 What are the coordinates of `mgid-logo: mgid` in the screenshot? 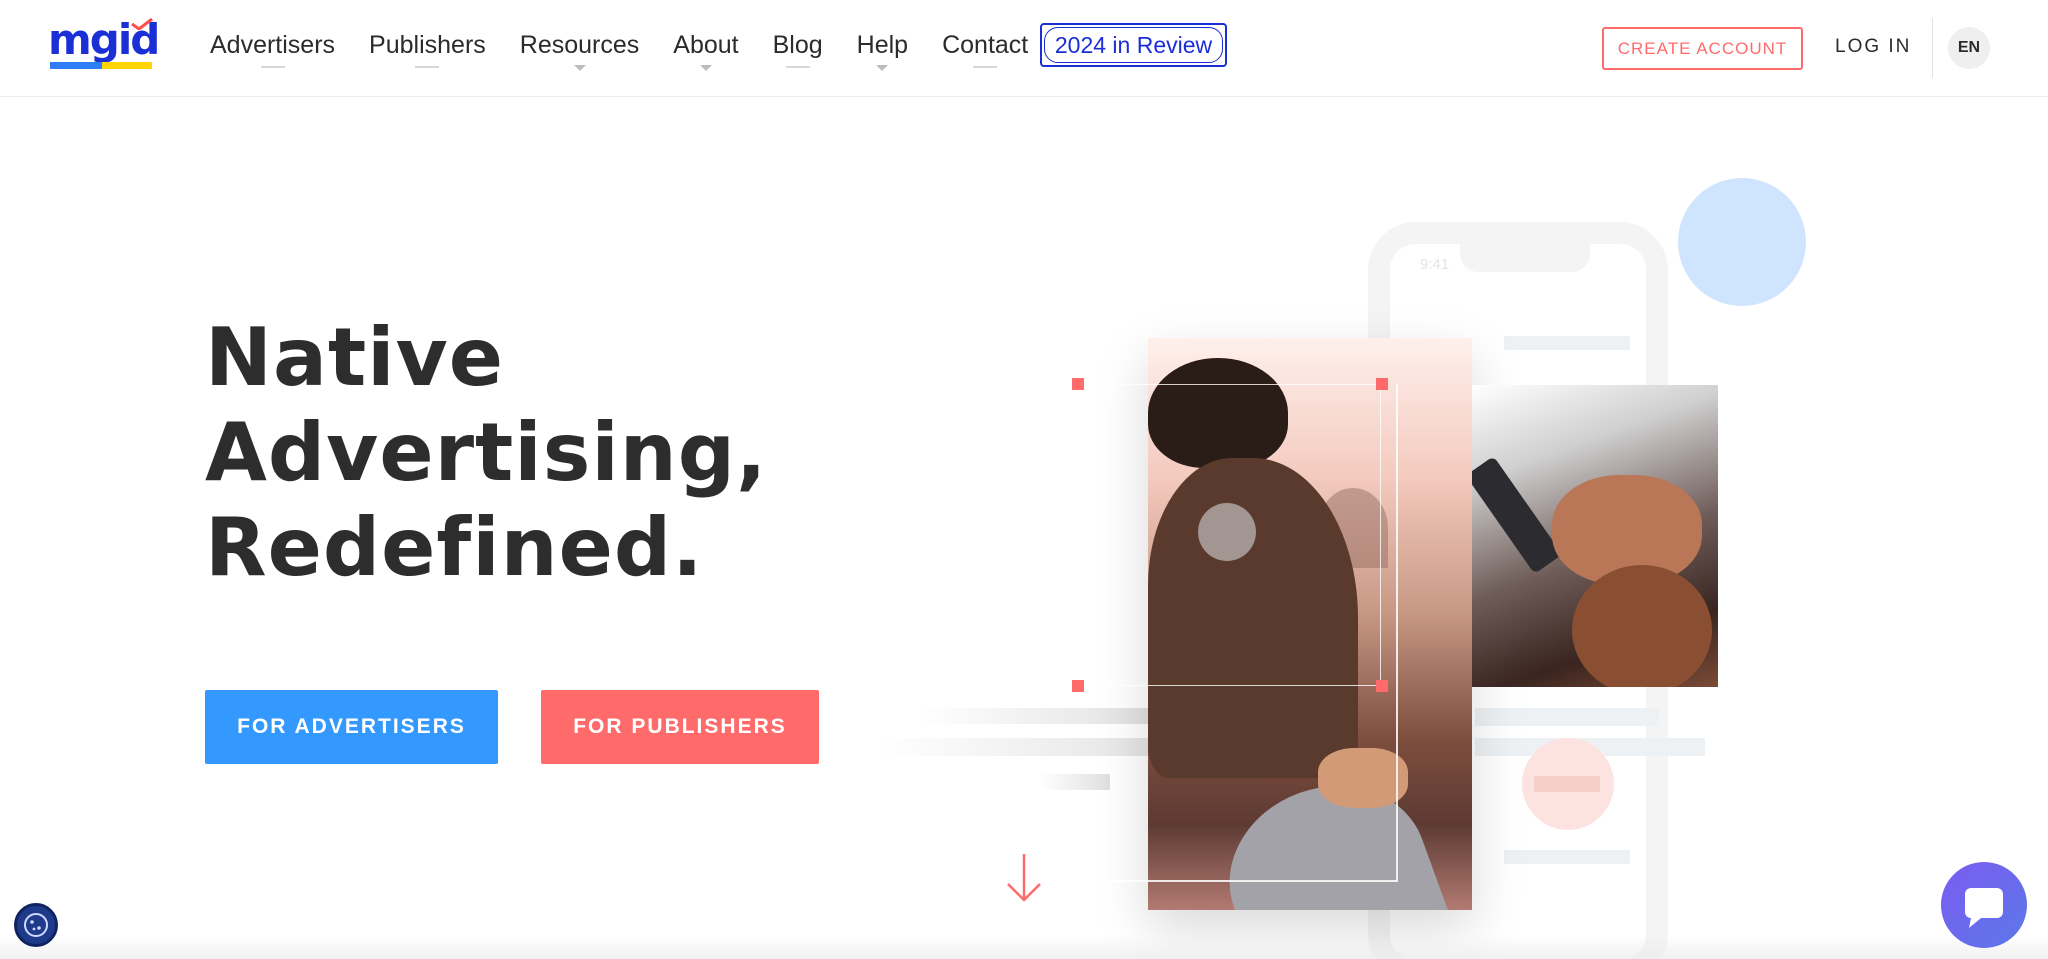 It's located at (104, 44).